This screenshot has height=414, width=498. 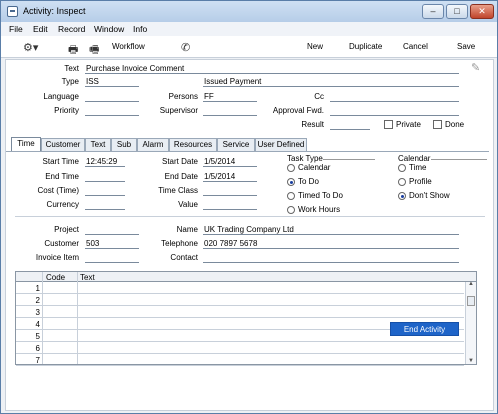 What do you see at coordinates (135, 68) in the screenshot?
I see `text-field: Purchase Invoice Comment` at bounding box center [135, 68].